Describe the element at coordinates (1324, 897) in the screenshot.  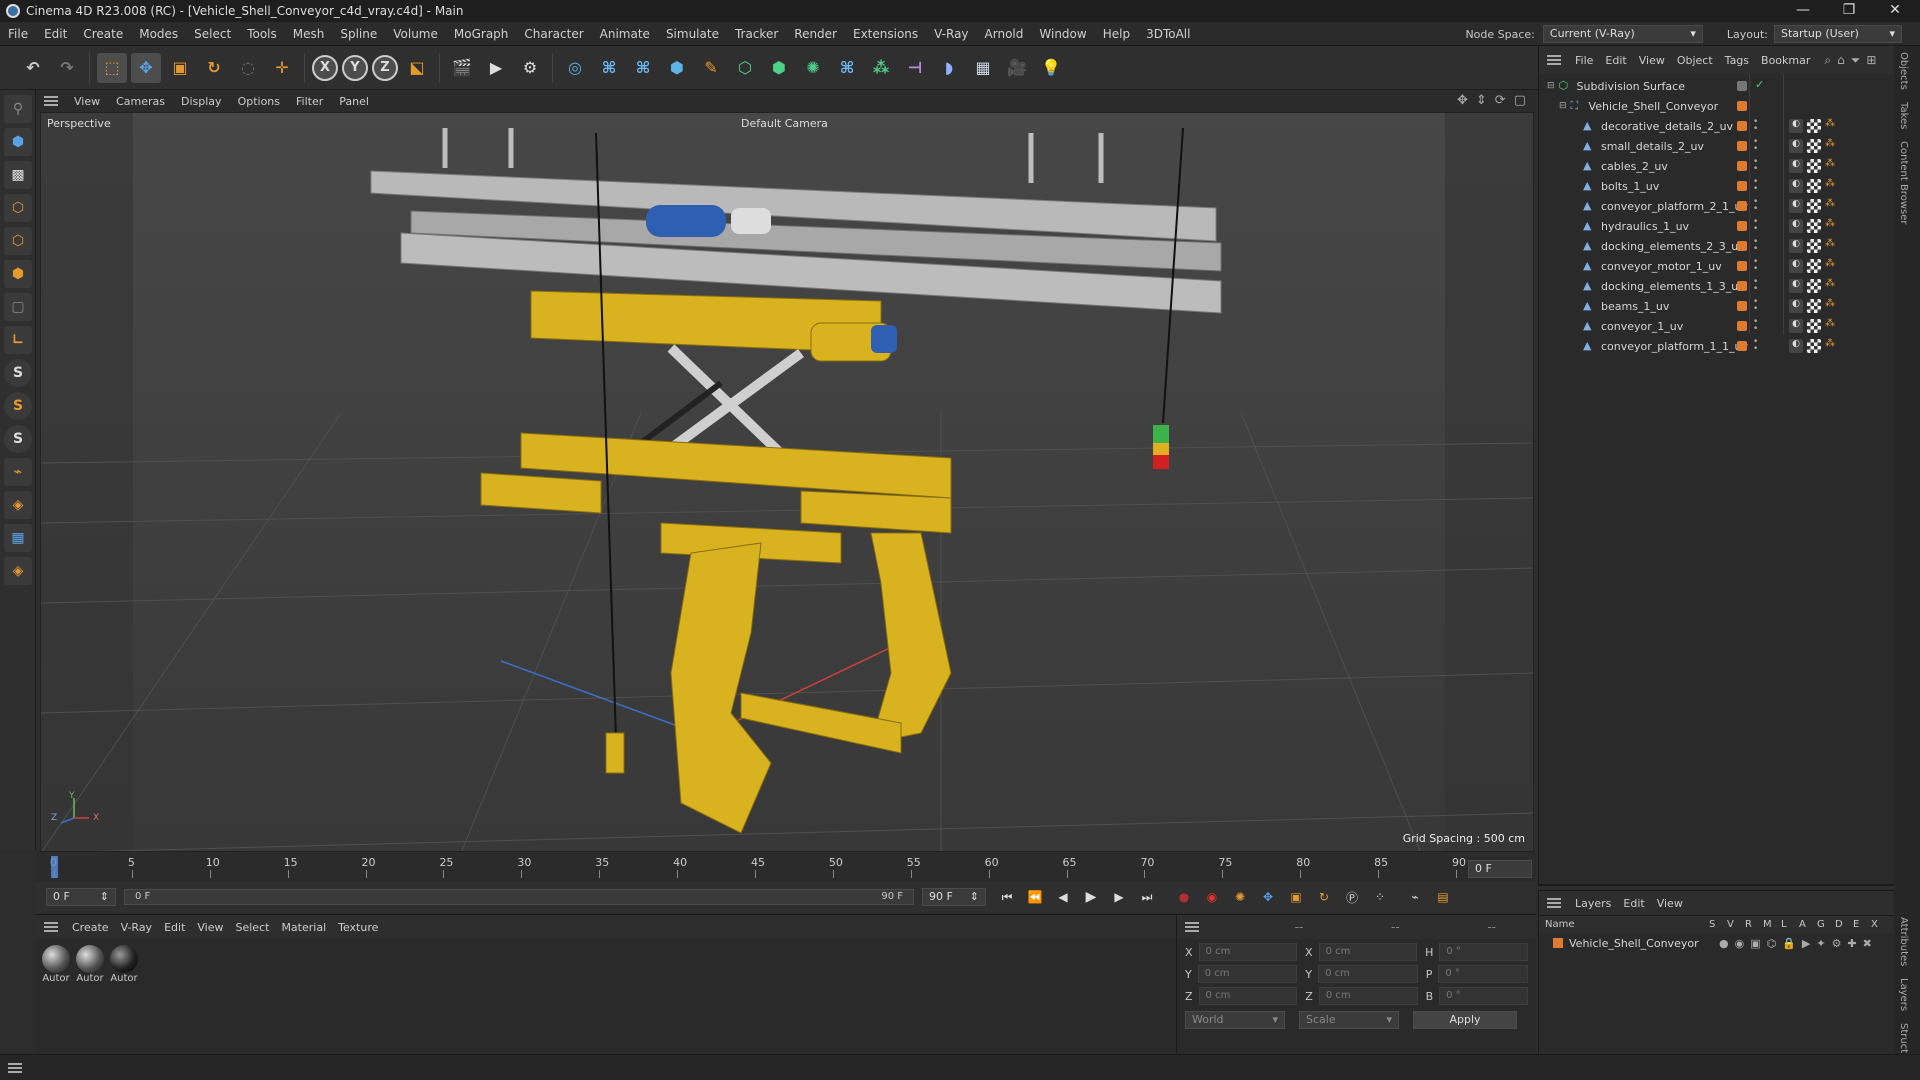
I see `key-rotation-icon: ↻` at that location.